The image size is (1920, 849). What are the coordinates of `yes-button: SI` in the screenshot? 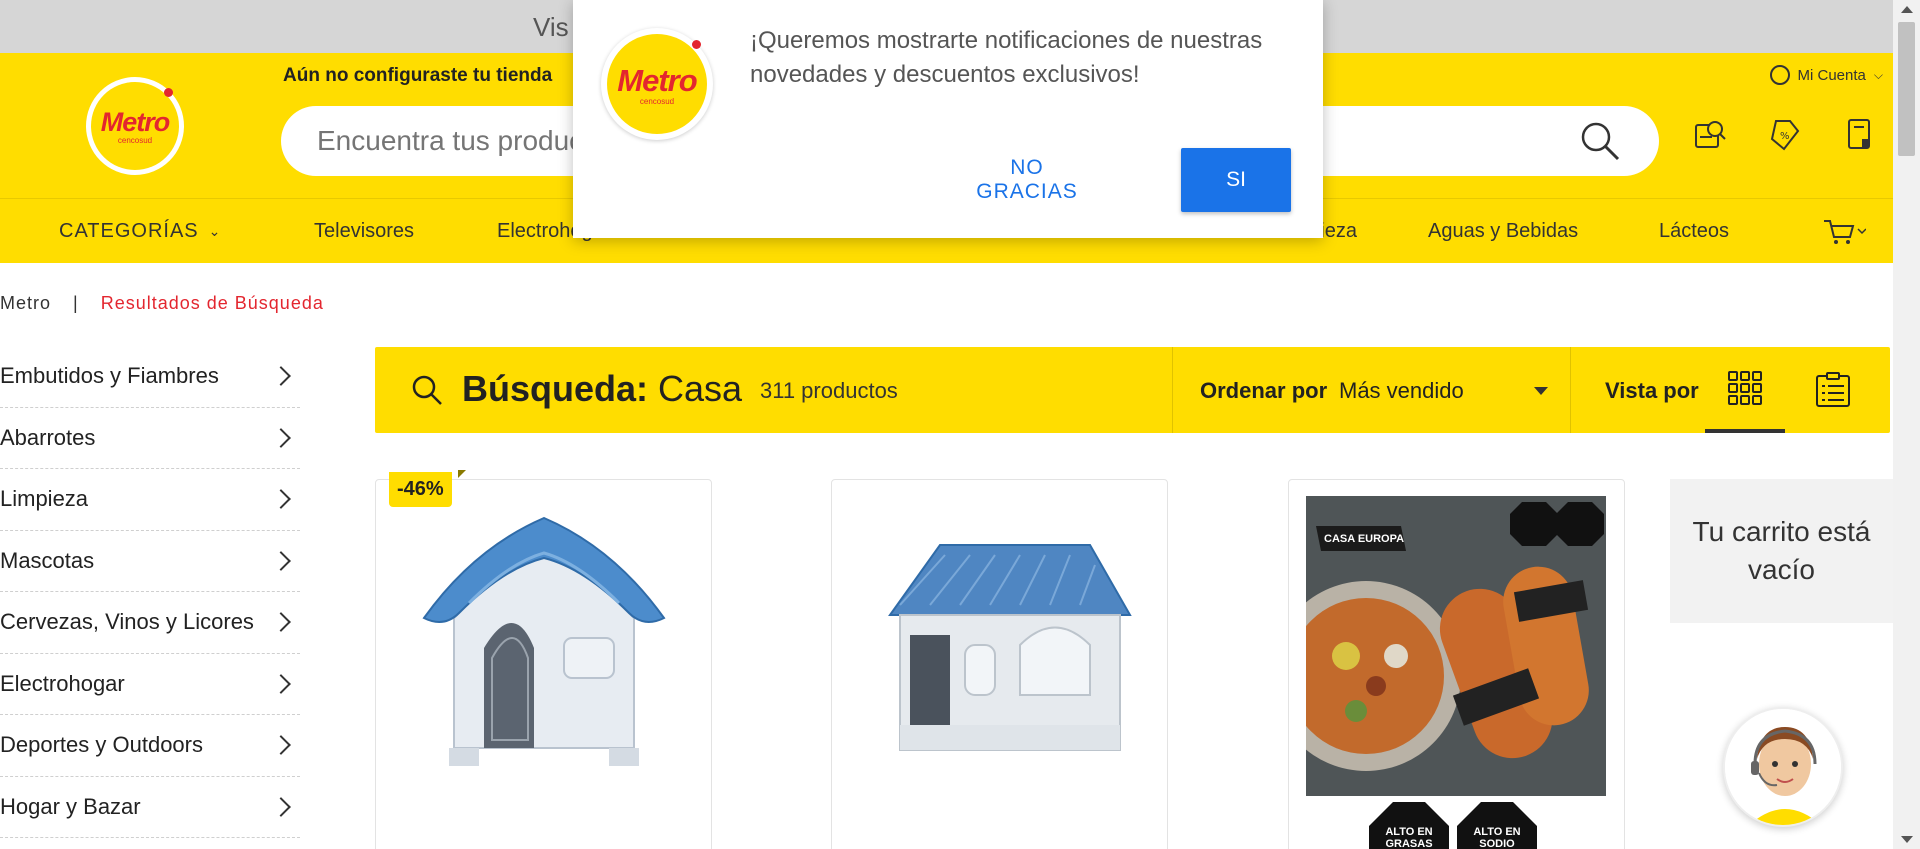 It's located at (1236, 180).